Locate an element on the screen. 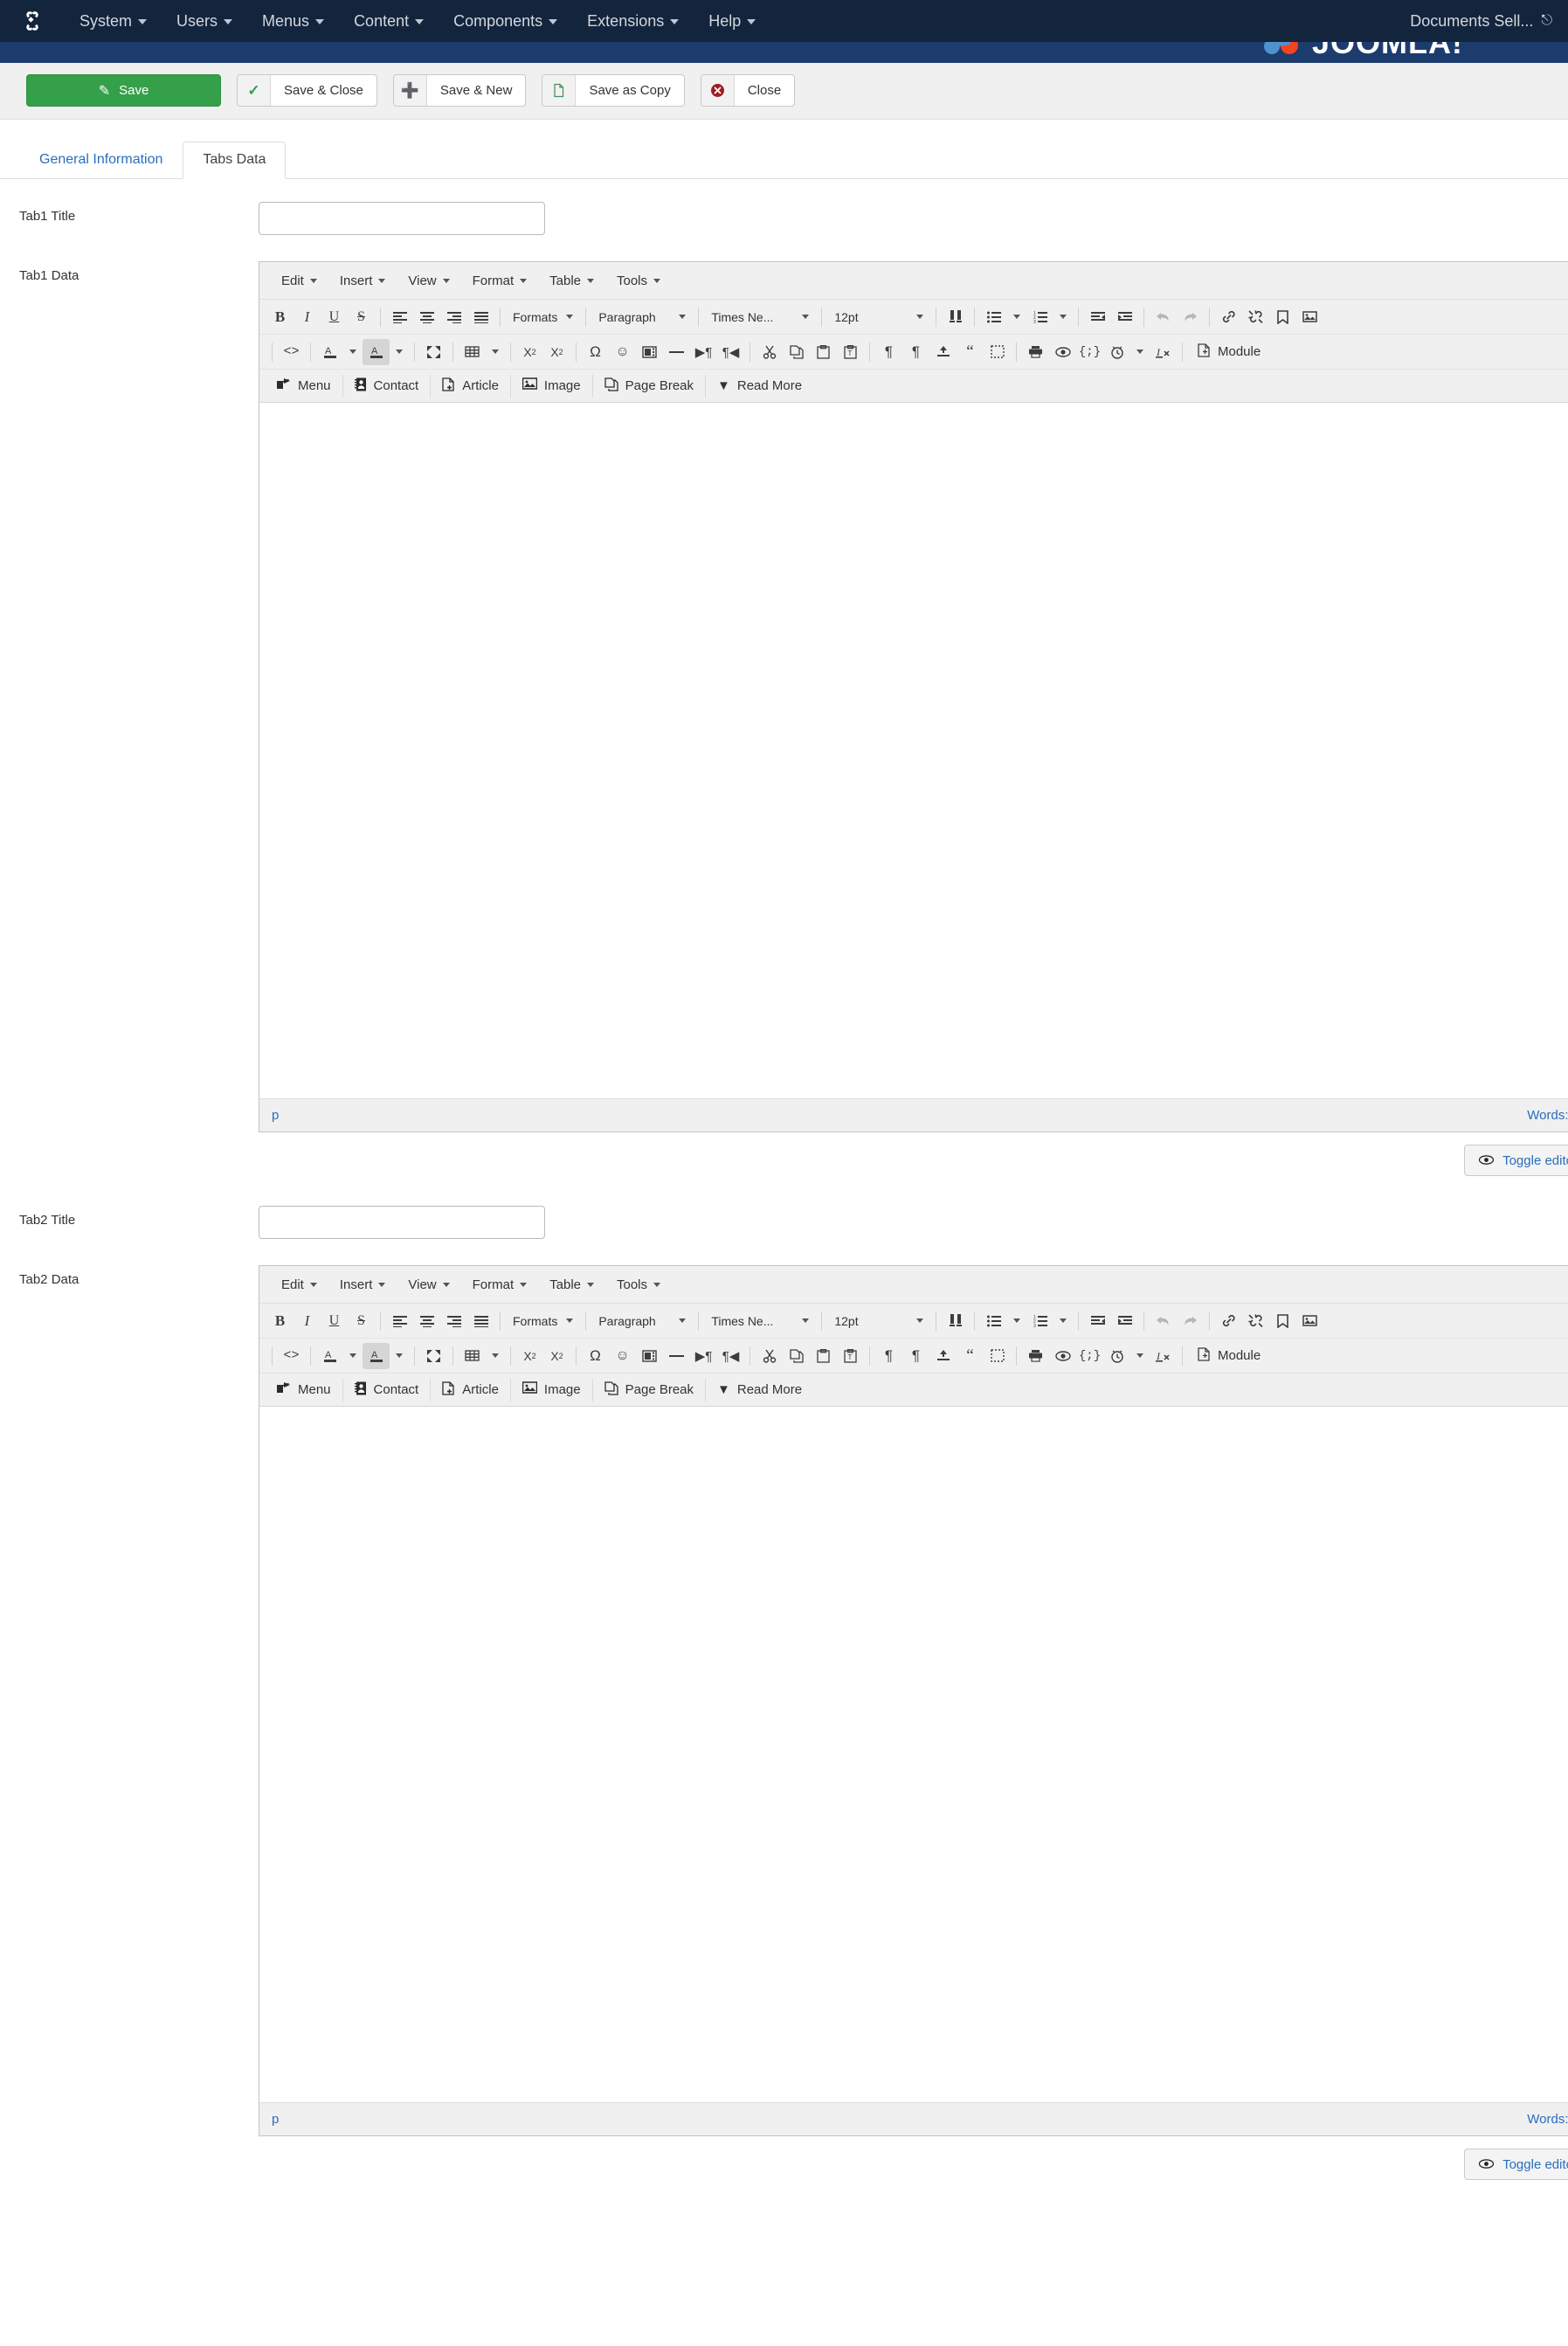 This screenshot has height=2346, width=1568. save-and-new-button: ➕ Save & New is located at coordinates (459, 90).